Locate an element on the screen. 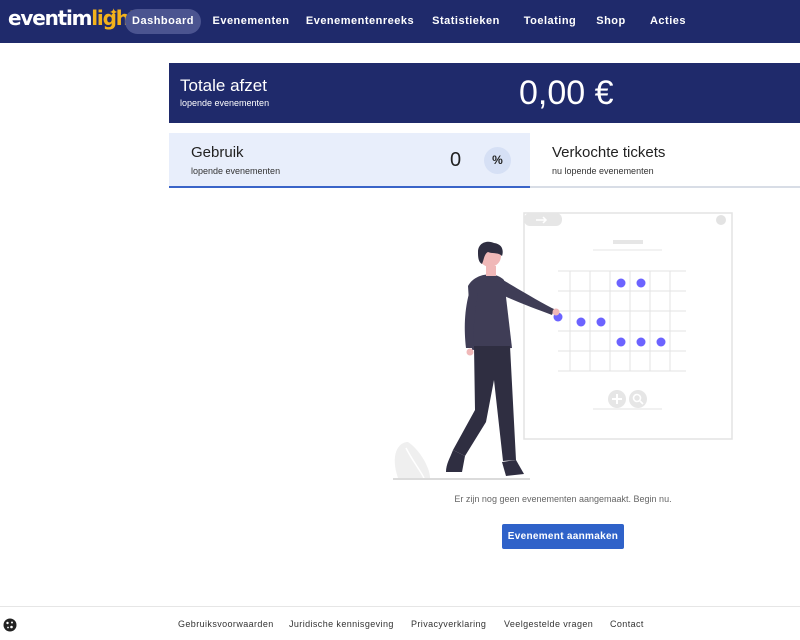  total-revenue-banner: Totale afzet lopende evenementen 0,00 € is located at coordinates (484, 93).